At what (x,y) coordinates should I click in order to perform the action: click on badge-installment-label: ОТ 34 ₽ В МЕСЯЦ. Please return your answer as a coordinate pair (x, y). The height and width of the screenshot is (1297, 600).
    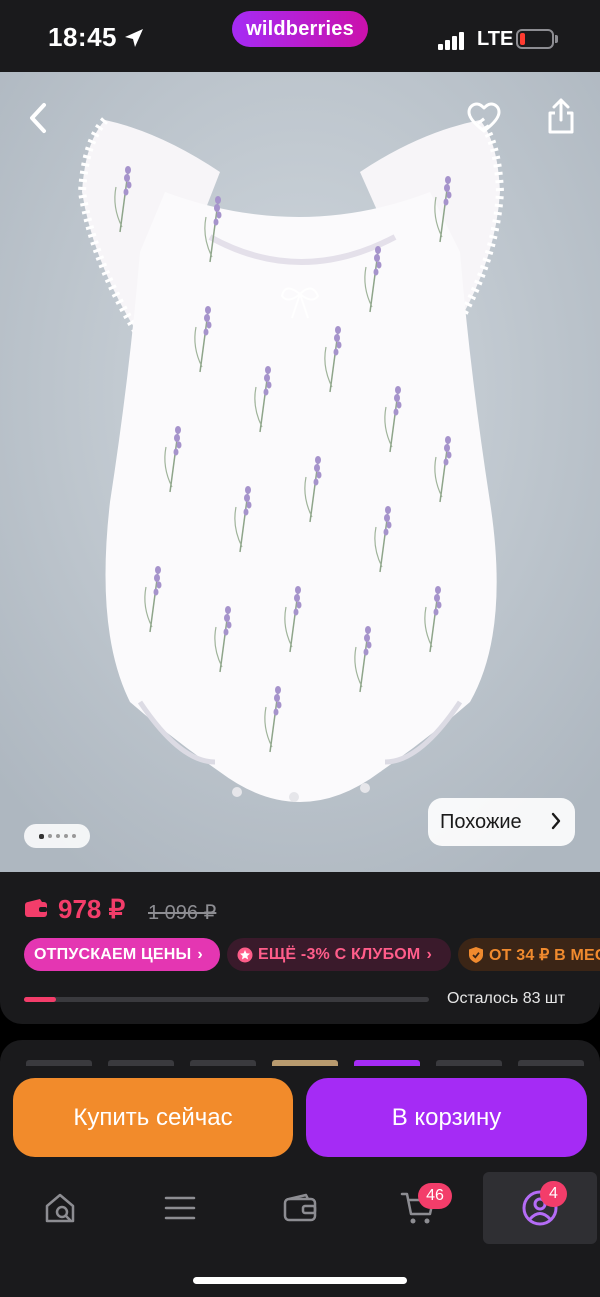
    Looking at the image, I should click on (544, 955).